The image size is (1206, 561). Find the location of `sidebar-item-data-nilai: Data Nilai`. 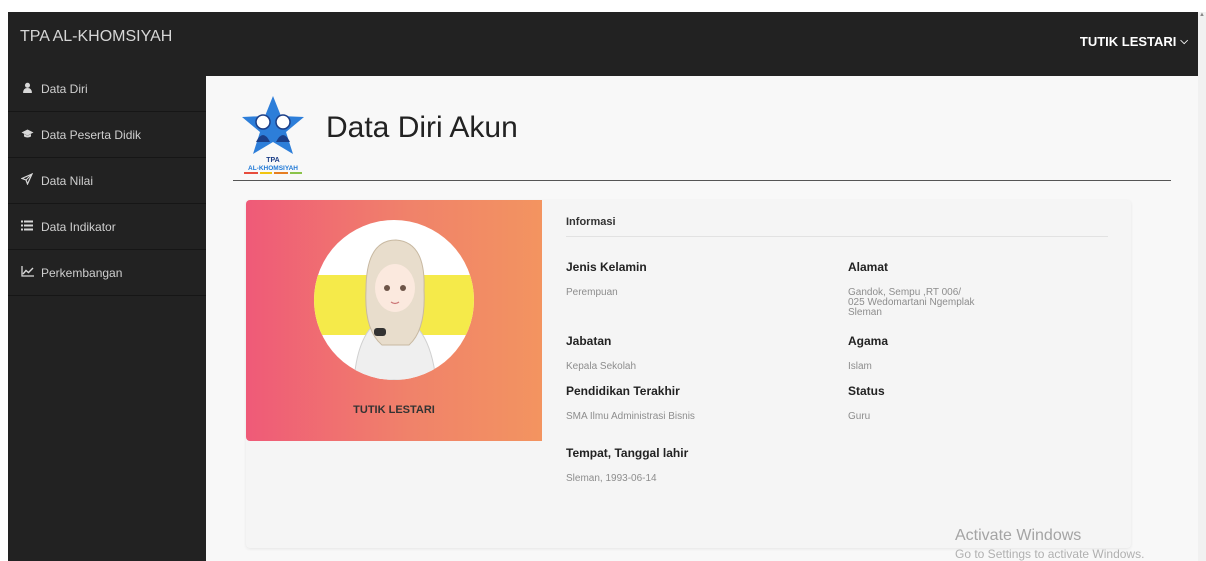

sidebar-item-data-nilai: Data Nilai is located at coordinates (107, 181).